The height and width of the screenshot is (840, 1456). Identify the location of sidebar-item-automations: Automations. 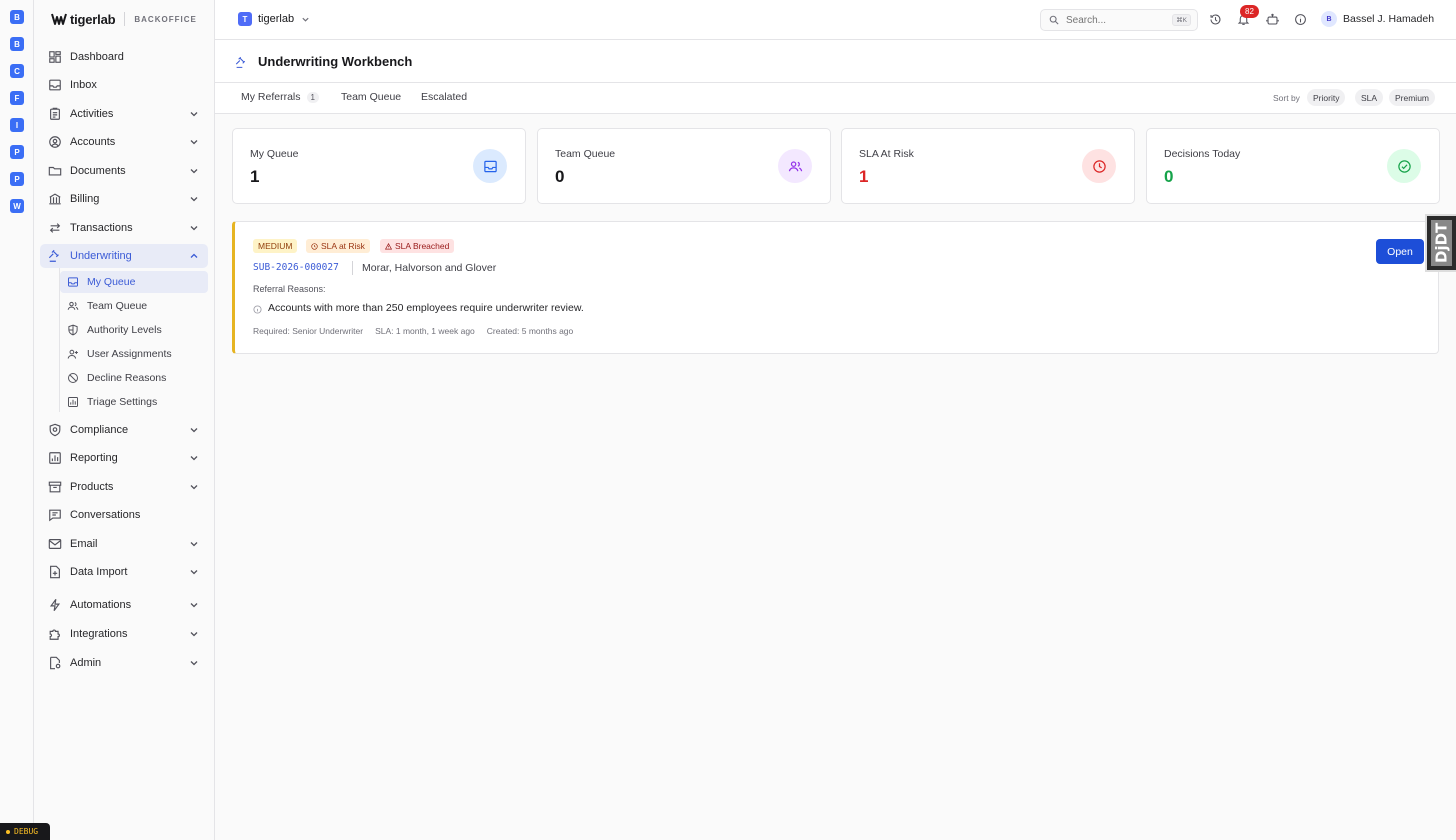
(124, 605).